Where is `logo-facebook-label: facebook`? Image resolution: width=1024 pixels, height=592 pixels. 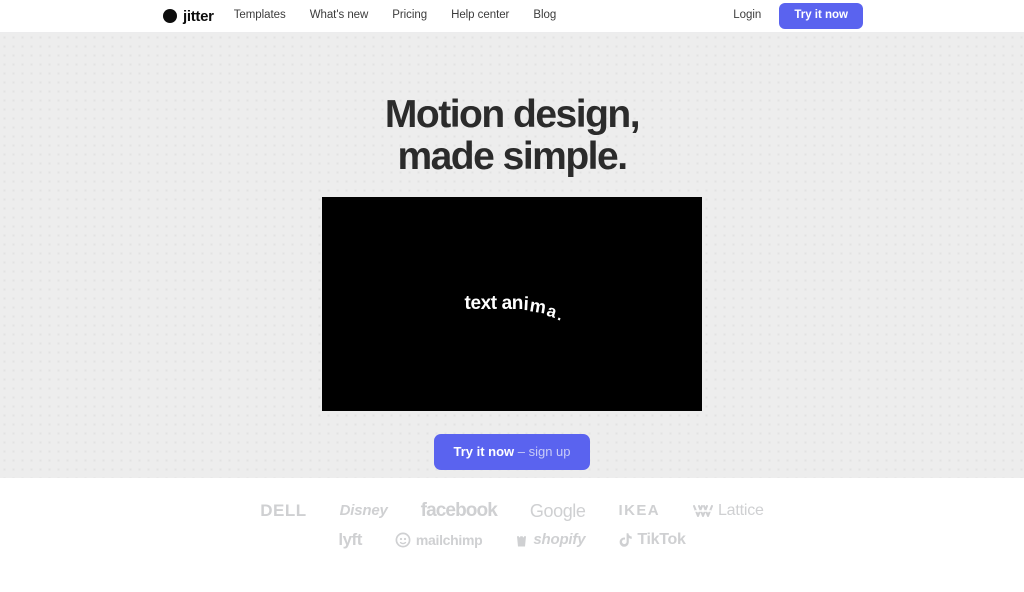
logo-facebook-label: facebook is located at coordinates (459, 510).